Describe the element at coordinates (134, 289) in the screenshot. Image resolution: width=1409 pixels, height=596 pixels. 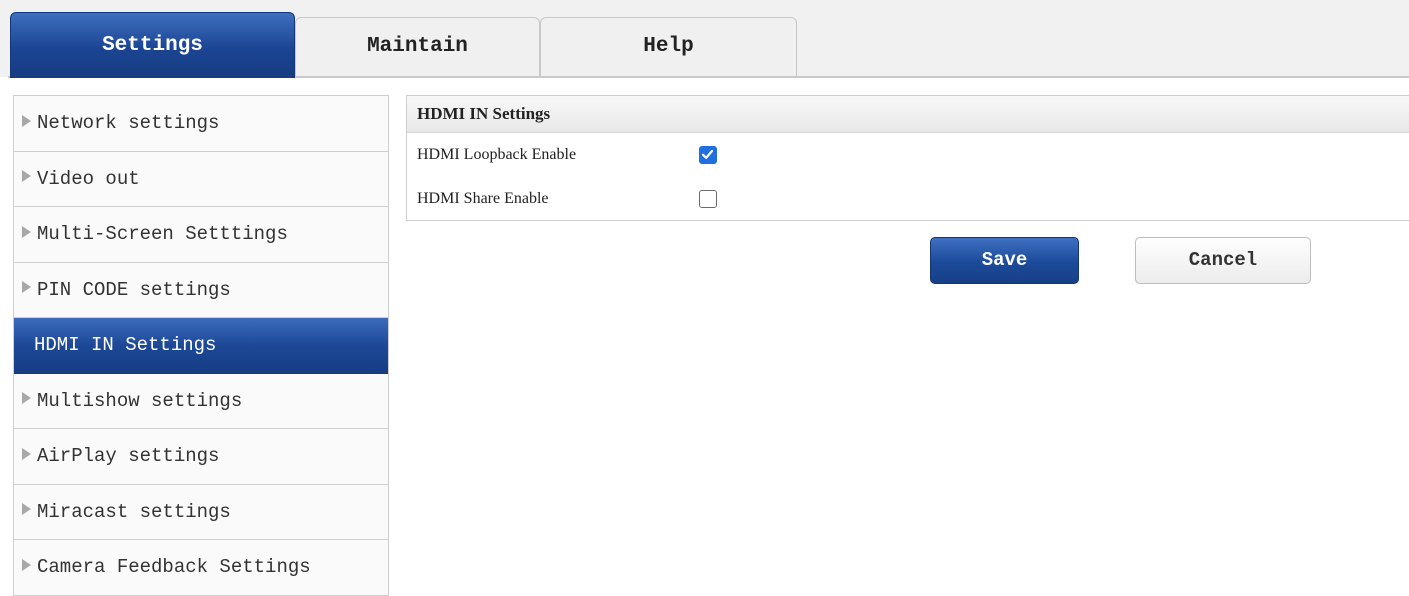
I see `sidebar-item-label: PIN CODE settings` at that location.